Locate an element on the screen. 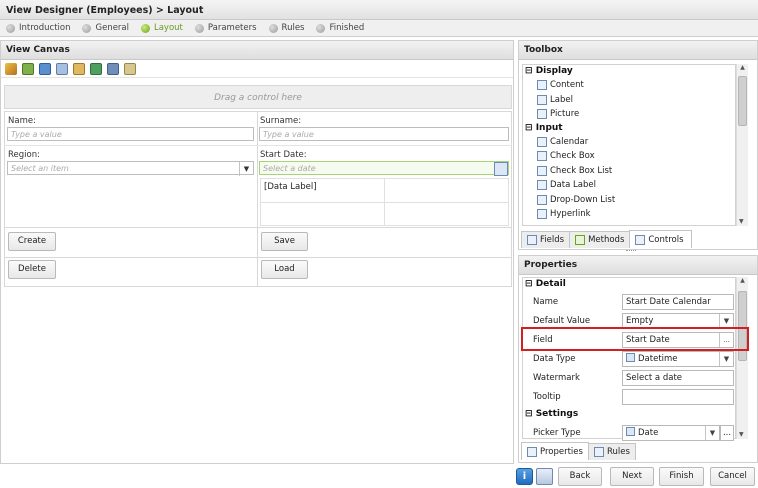 The width and height of the screenshot is (758, 488). toolbox-item-drop-down-list: Drop-Down List is located at coordinates (629, 200).